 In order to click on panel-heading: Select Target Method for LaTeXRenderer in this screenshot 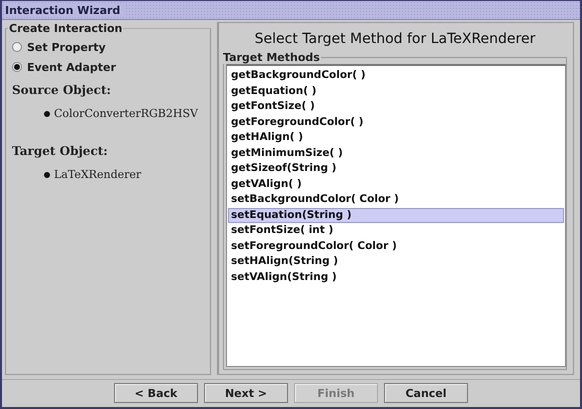, I will do `click(395, 39)`.